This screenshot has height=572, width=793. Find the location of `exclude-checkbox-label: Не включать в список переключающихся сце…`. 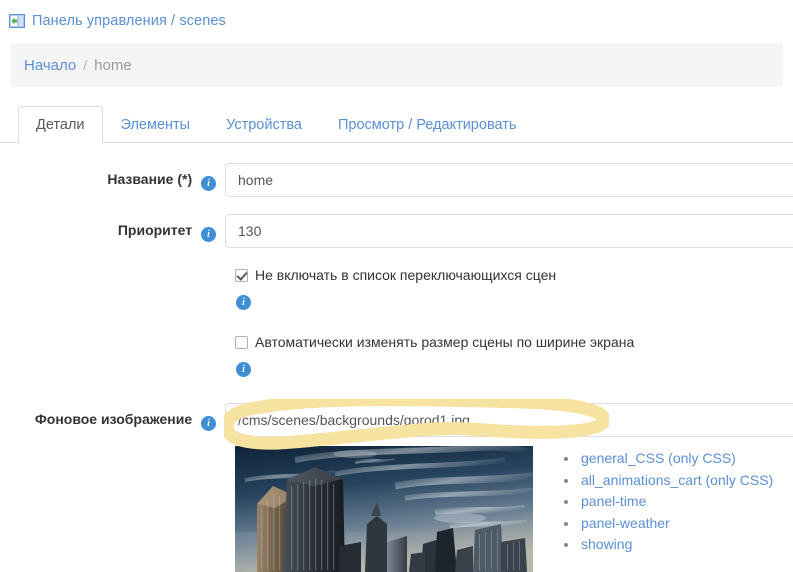

exclude-checkbox-label: Не включать в список переключающихся сце… is located at coordinates (406, 275).